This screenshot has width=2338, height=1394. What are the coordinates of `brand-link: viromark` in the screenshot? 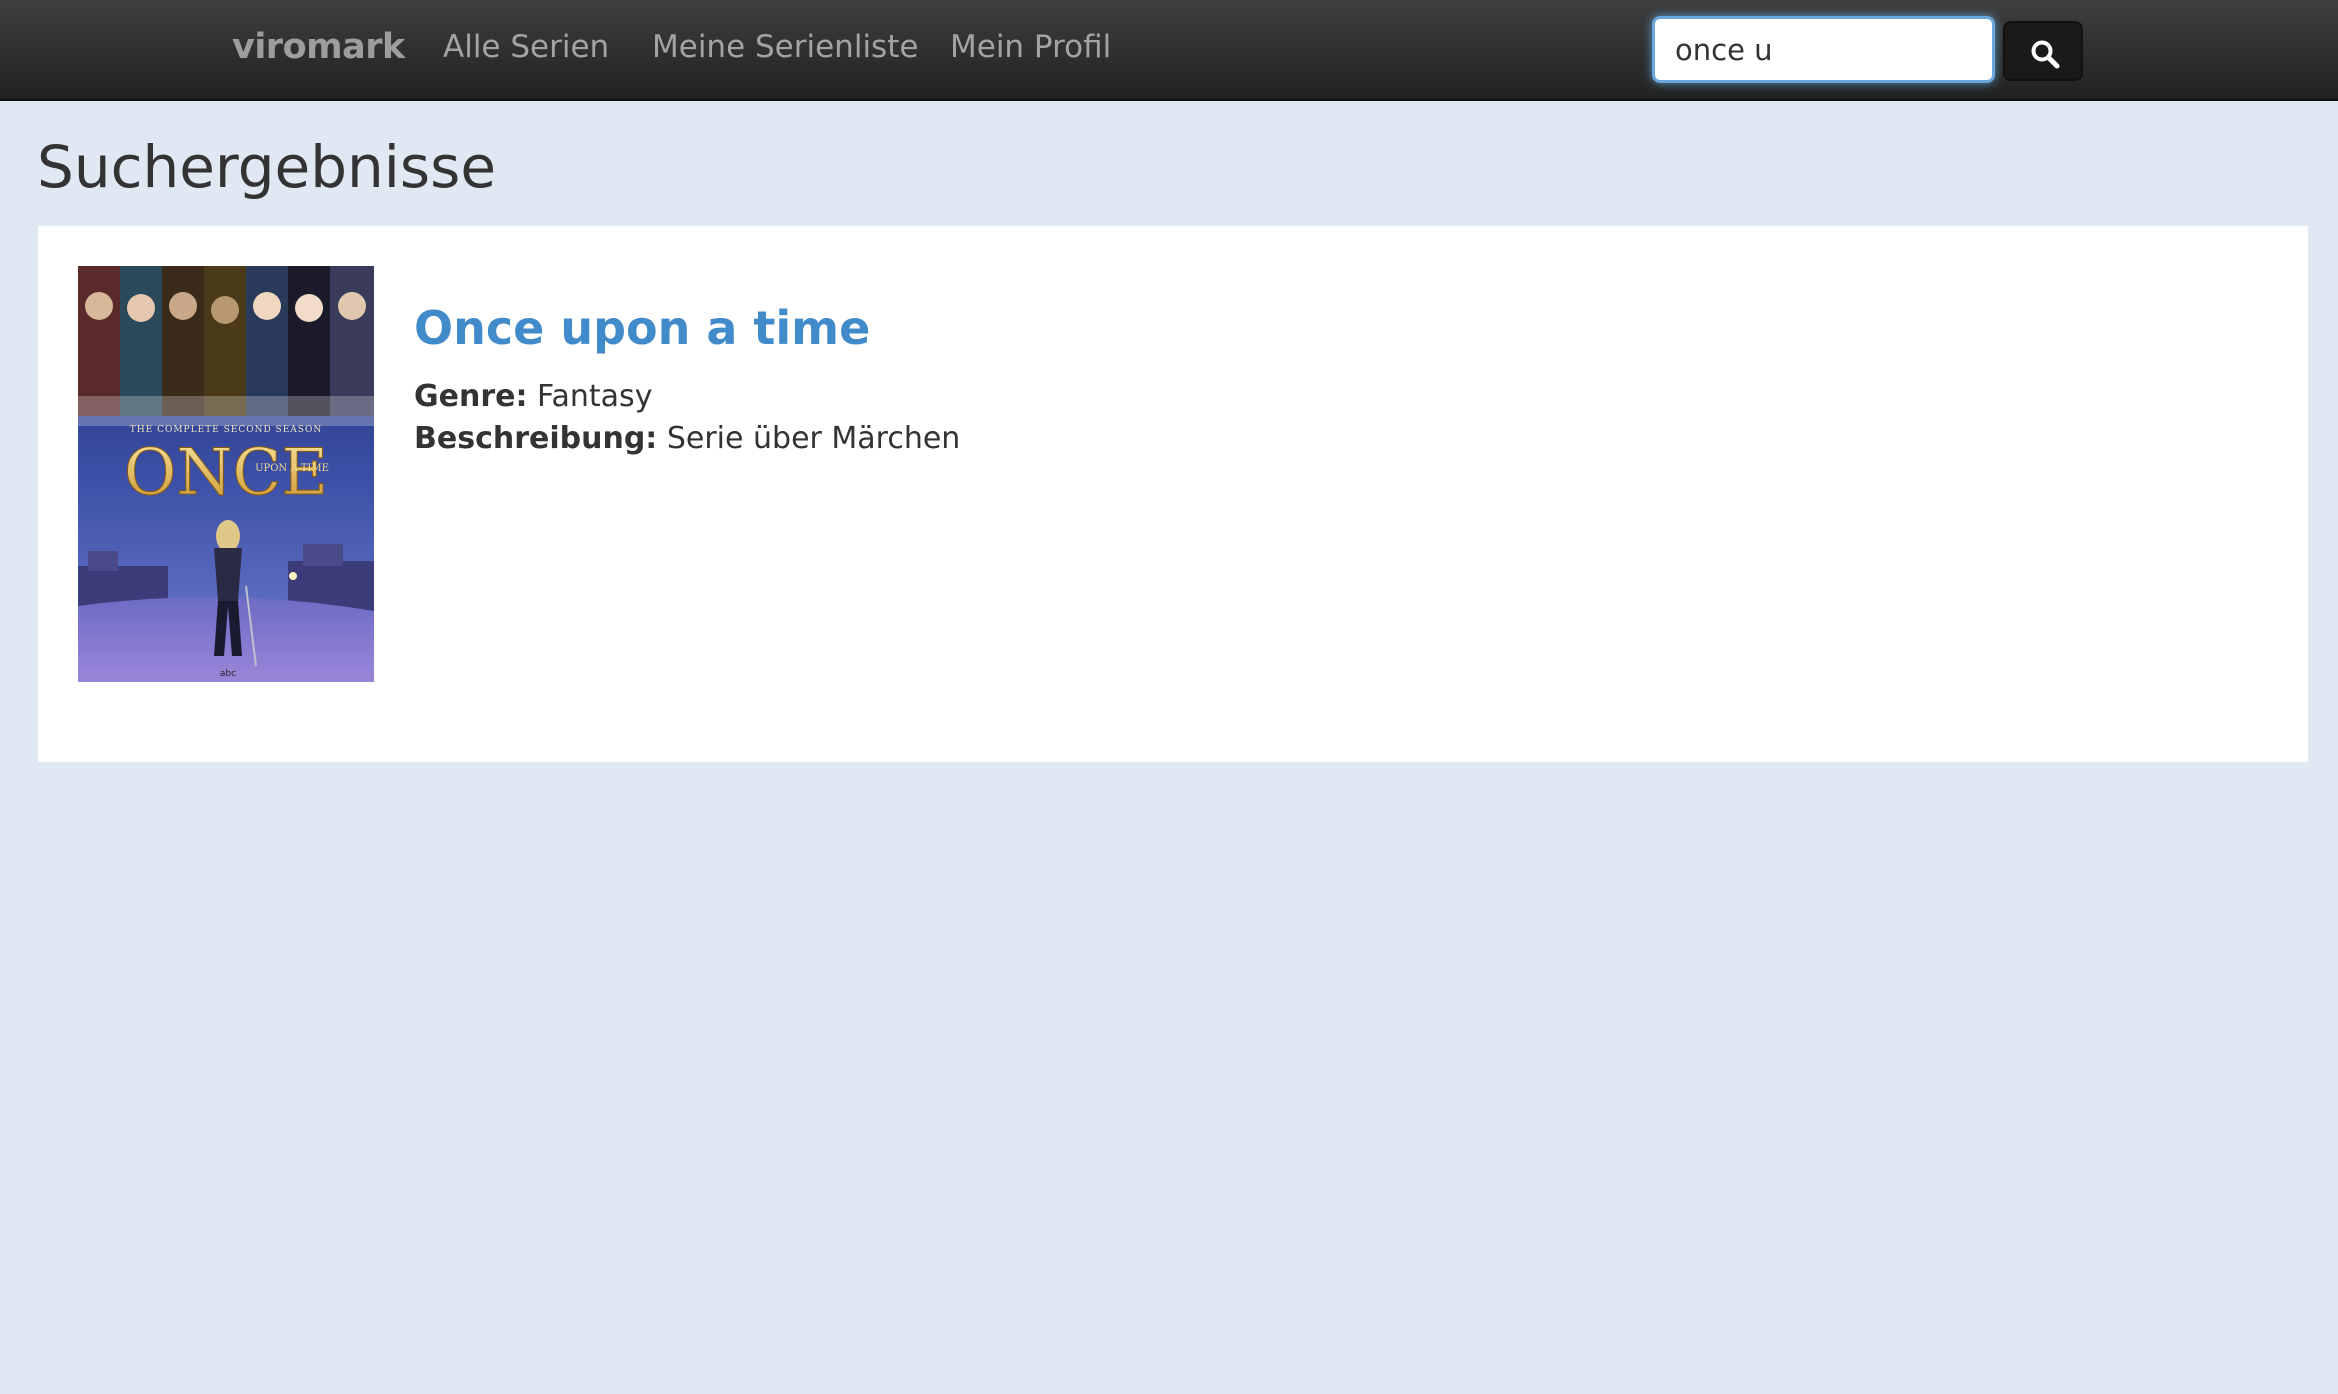 It's located at (318, 47).